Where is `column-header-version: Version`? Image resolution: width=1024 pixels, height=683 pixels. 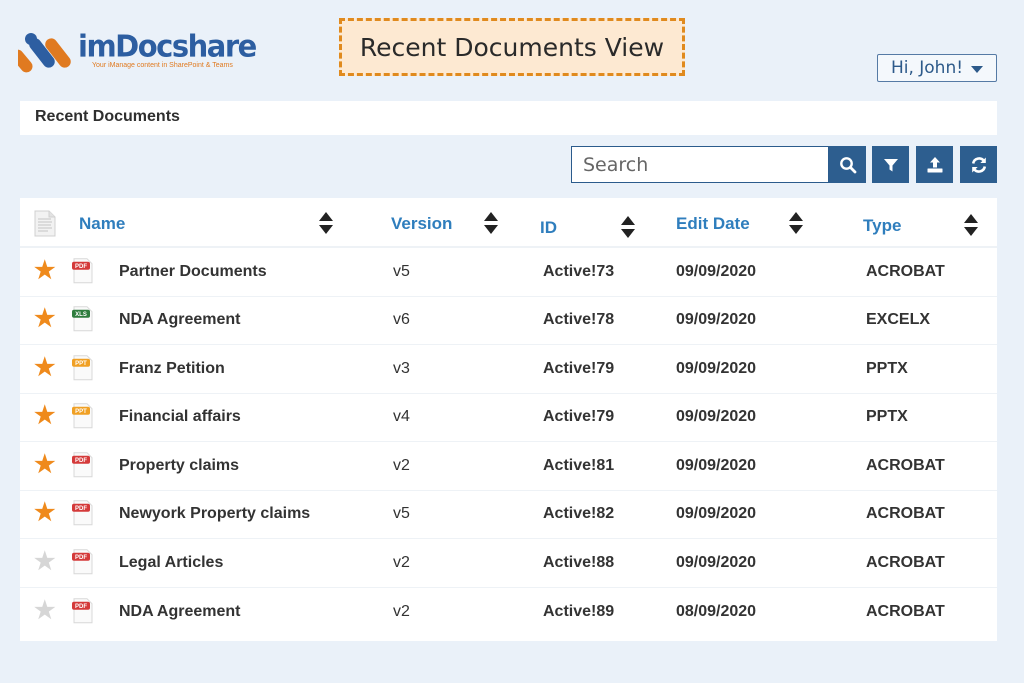
column-header-version: Version is located at coordinates (421, 224).